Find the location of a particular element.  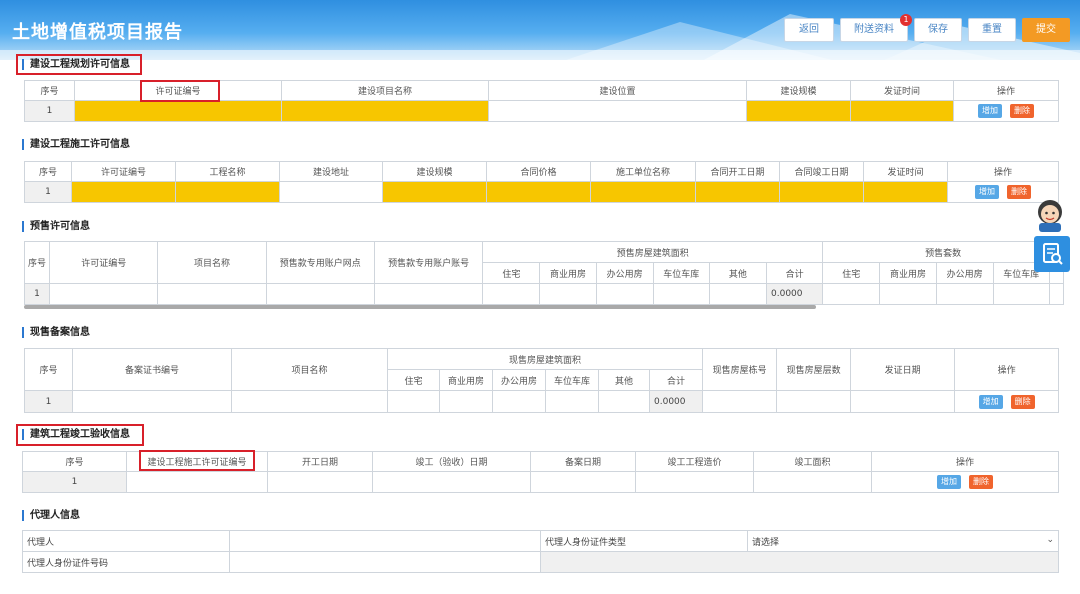

column-header: 合同开工日期 is located at coordinates (737, 171).